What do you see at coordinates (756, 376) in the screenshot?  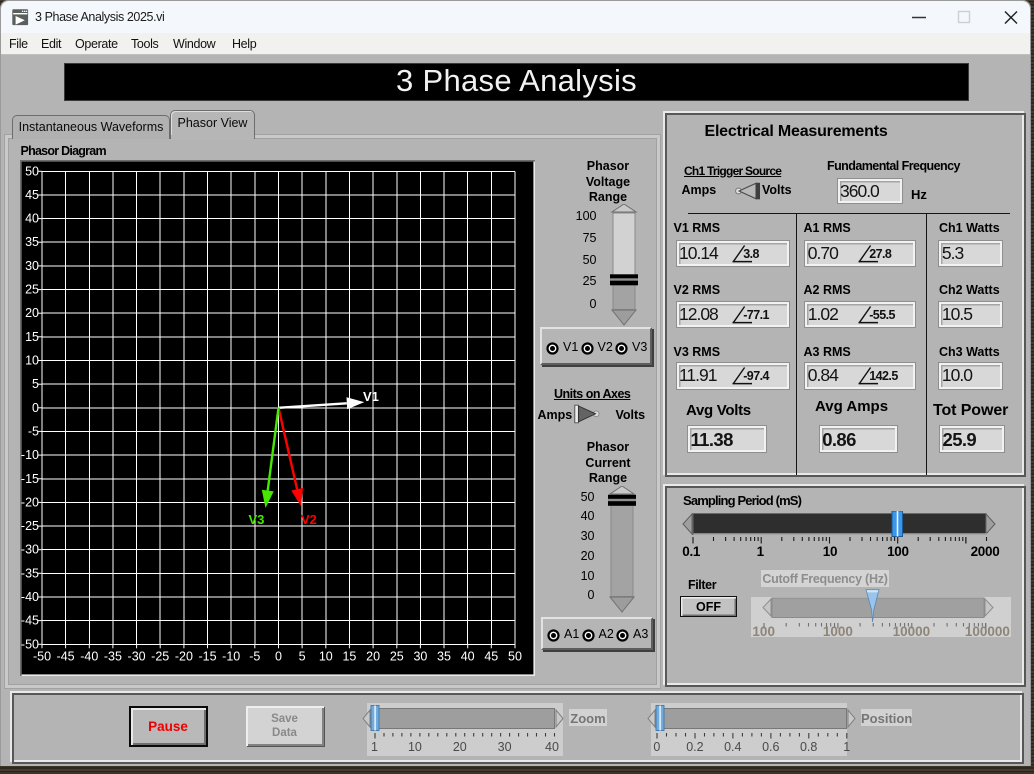 I see `svg-text: -97.4` at bounding box center [756, 376].